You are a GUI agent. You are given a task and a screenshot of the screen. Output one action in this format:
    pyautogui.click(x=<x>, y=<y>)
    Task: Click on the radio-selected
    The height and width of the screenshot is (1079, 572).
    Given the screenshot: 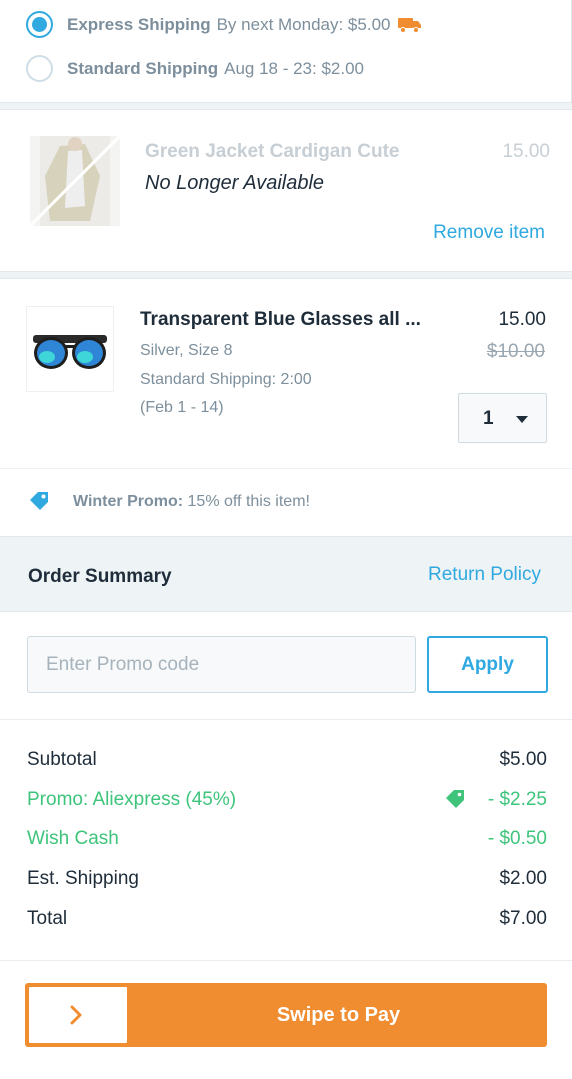 What is the action you would take?
    pyautogui.click(x=39, y=24)
    